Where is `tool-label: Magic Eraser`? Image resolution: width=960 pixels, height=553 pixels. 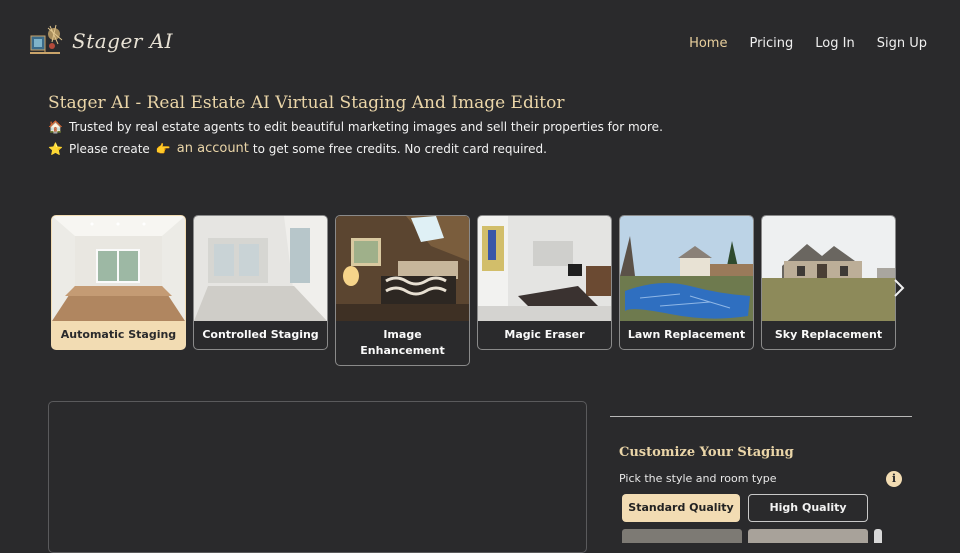
tool-label: Magic Eraser is located at coordinates (544, 334).